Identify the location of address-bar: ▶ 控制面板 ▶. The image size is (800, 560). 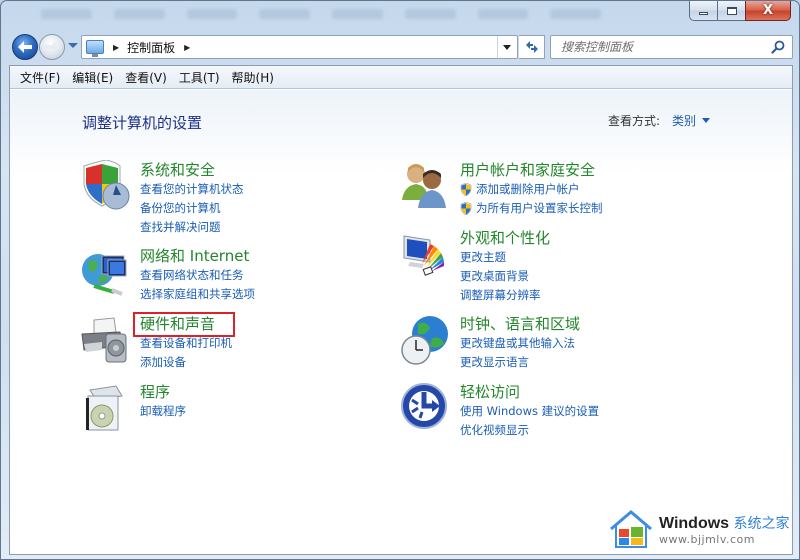
(299, 47).